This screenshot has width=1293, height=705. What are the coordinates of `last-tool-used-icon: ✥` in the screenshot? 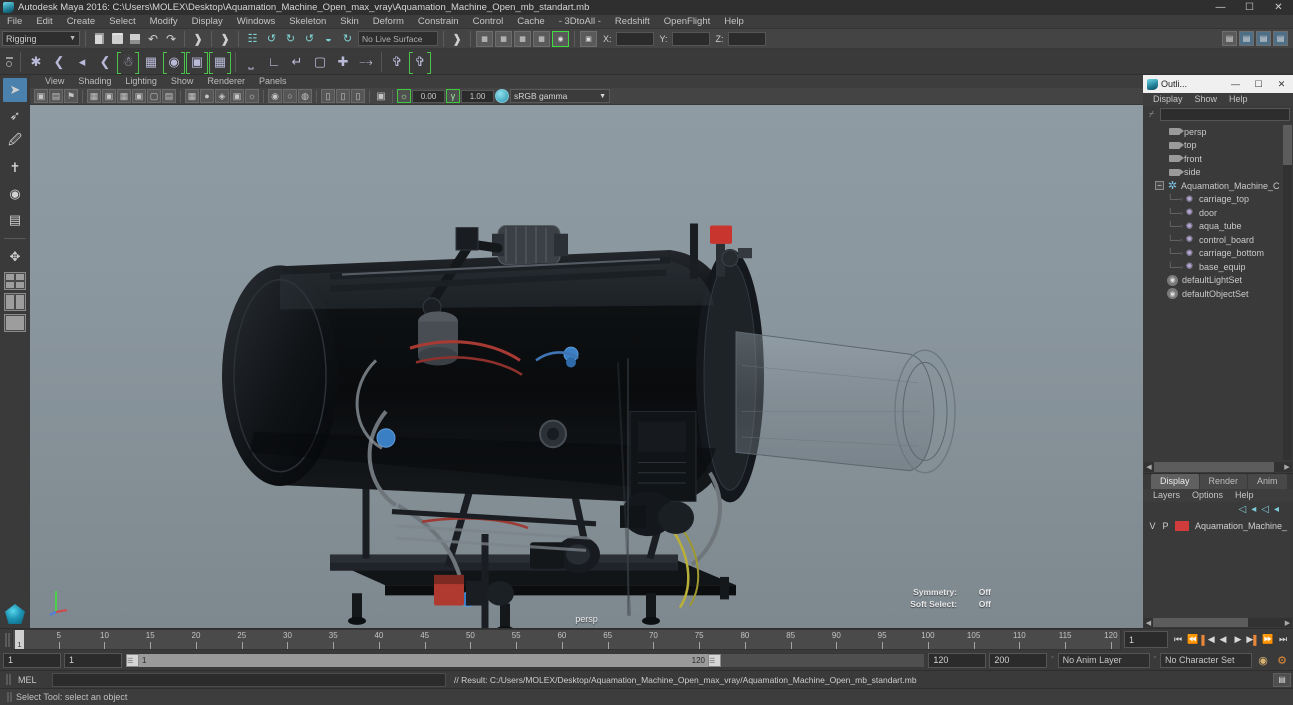 It's located at (15, 257).